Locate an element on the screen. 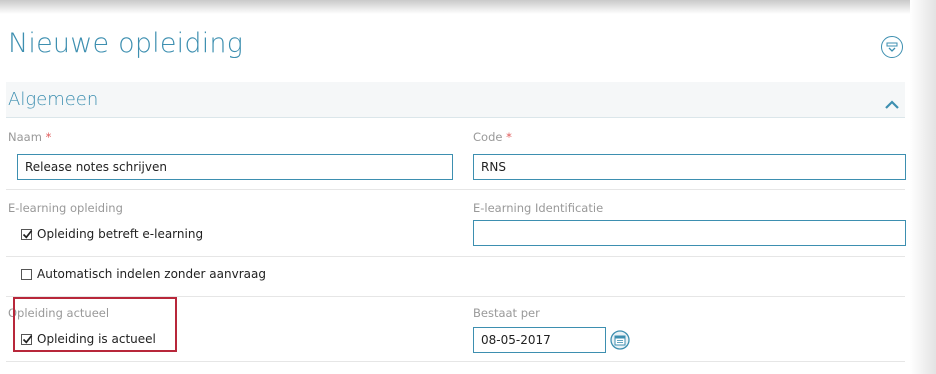  auto-indelen-checkbox-label: Automatisch indelen zonder aanvraag is located at coordinates (151, 274).